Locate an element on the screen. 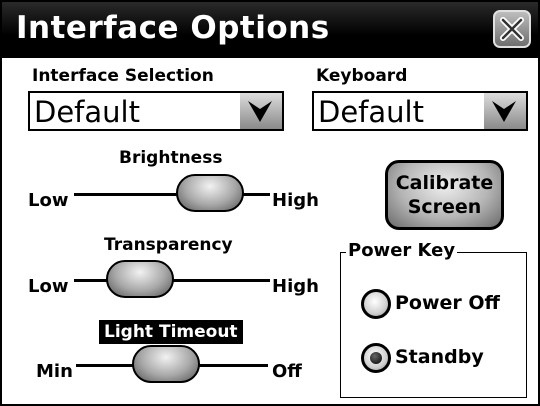 The height and width of the screenshot is (406, 540). interface-selection-label: Interface Selection is located at coordinates (123, 76).